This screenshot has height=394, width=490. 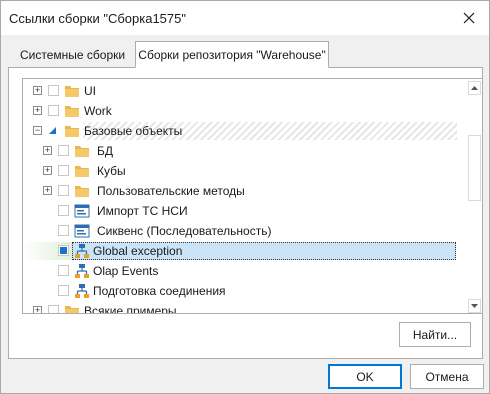 I want to click on tree-item-label: UI, so click(x=90, y=91).